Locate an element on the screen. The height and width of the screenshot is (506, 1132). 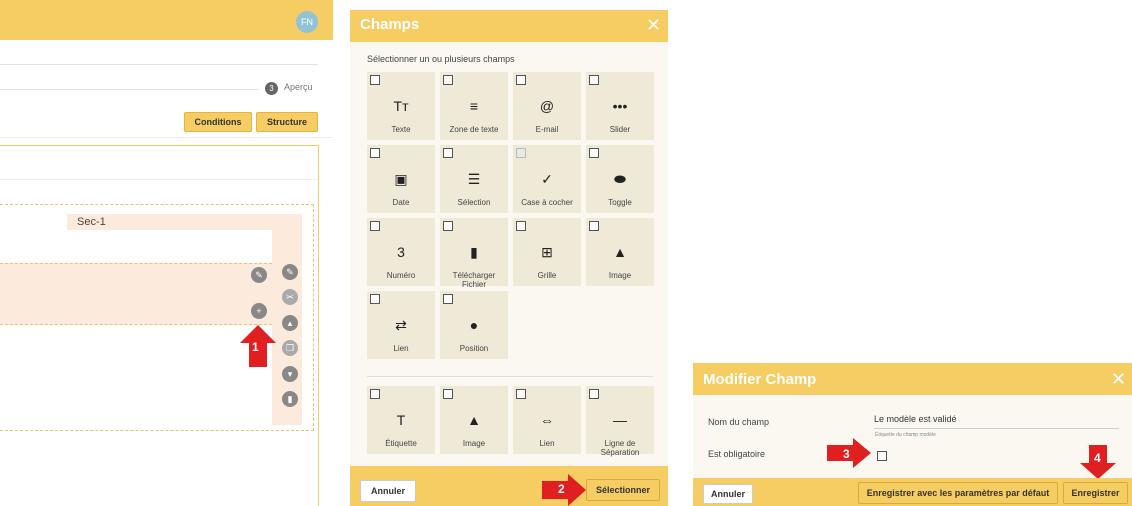
field-tile-label: E-mail is located at coordinates (547, 129).